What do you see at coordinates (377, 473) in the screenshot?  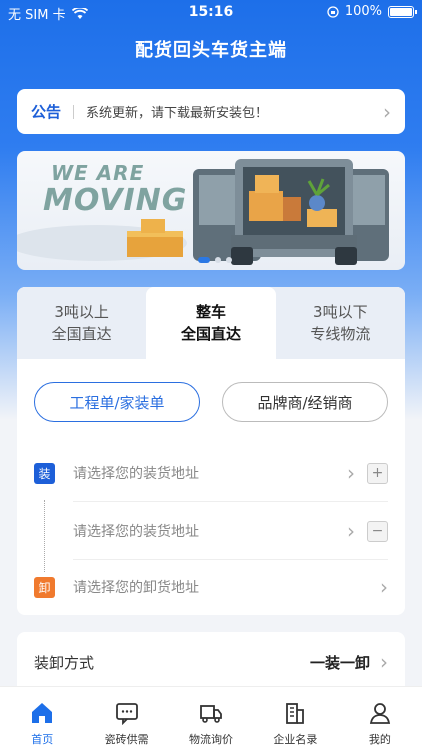 I see `add-address-button: +` at bounding box center [377, 473].